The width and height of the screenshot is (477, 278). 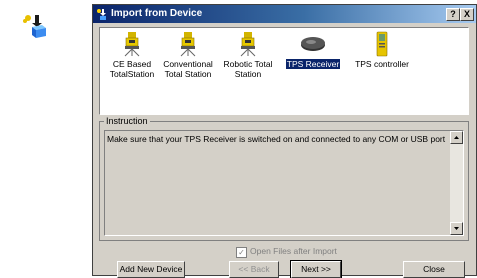 I want to click on scroll-up-button, so click(x=456, y=137).